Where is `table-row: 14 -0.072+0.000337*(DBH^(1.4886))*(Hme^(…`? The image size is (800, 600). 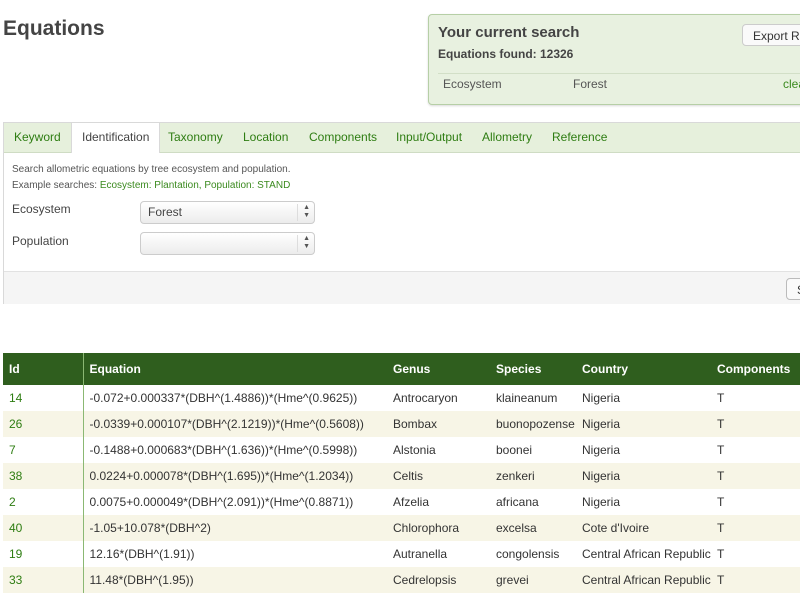
table-row: 14 -0.072+0.000337*(DBH^(1.4886))*(Hme^(… is located at coordinates (401, 398).